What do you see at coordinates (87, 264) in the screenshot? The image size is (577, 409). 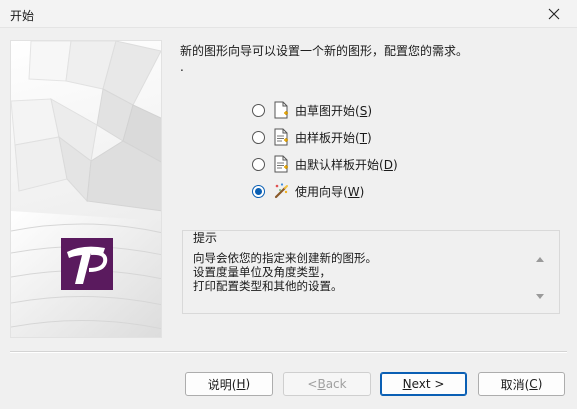 I see `app-logo` at bounding box center [87, 264].